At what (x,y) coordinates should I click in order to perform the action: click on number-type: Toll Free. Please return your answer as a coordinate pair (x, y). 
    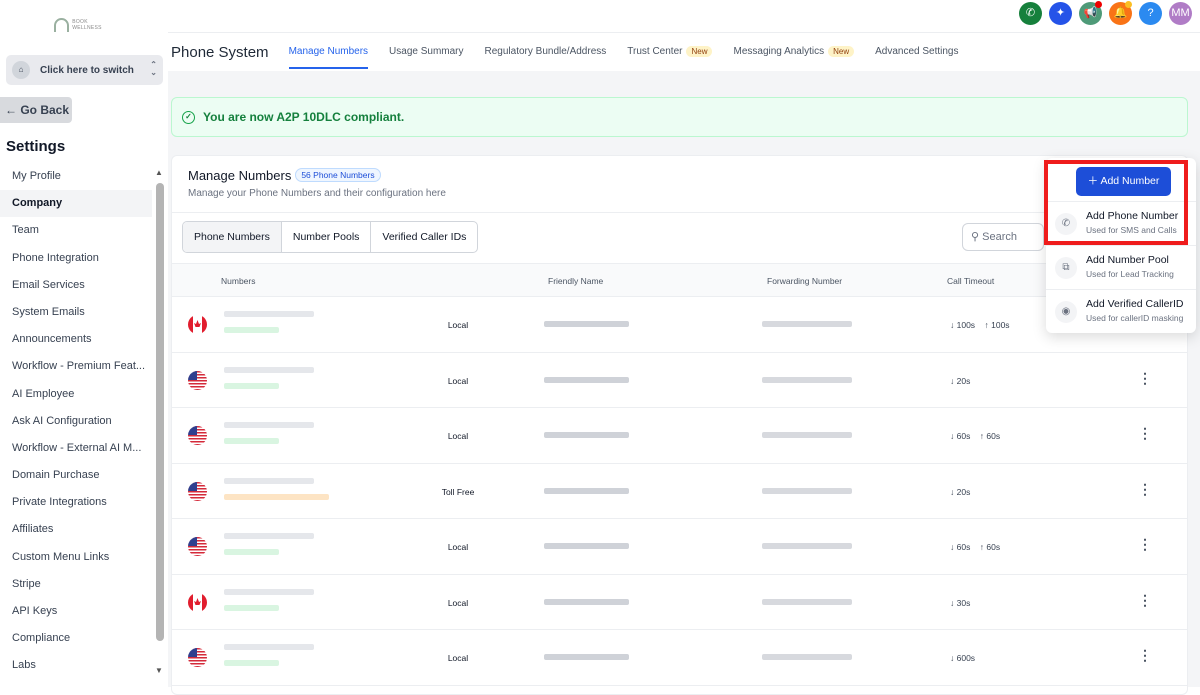
    Looking at the image, I should click on (458, 491).